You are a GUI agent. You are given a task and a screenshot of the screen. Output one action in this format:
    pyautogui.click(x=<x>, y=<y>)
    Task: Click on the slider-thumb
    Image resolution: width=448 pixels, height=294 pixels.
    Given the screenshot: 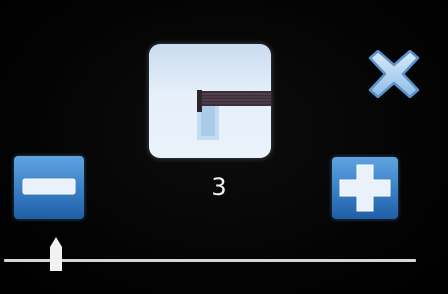 What is the action you would take?
    pyautogui.click(x=56, y=255)
    